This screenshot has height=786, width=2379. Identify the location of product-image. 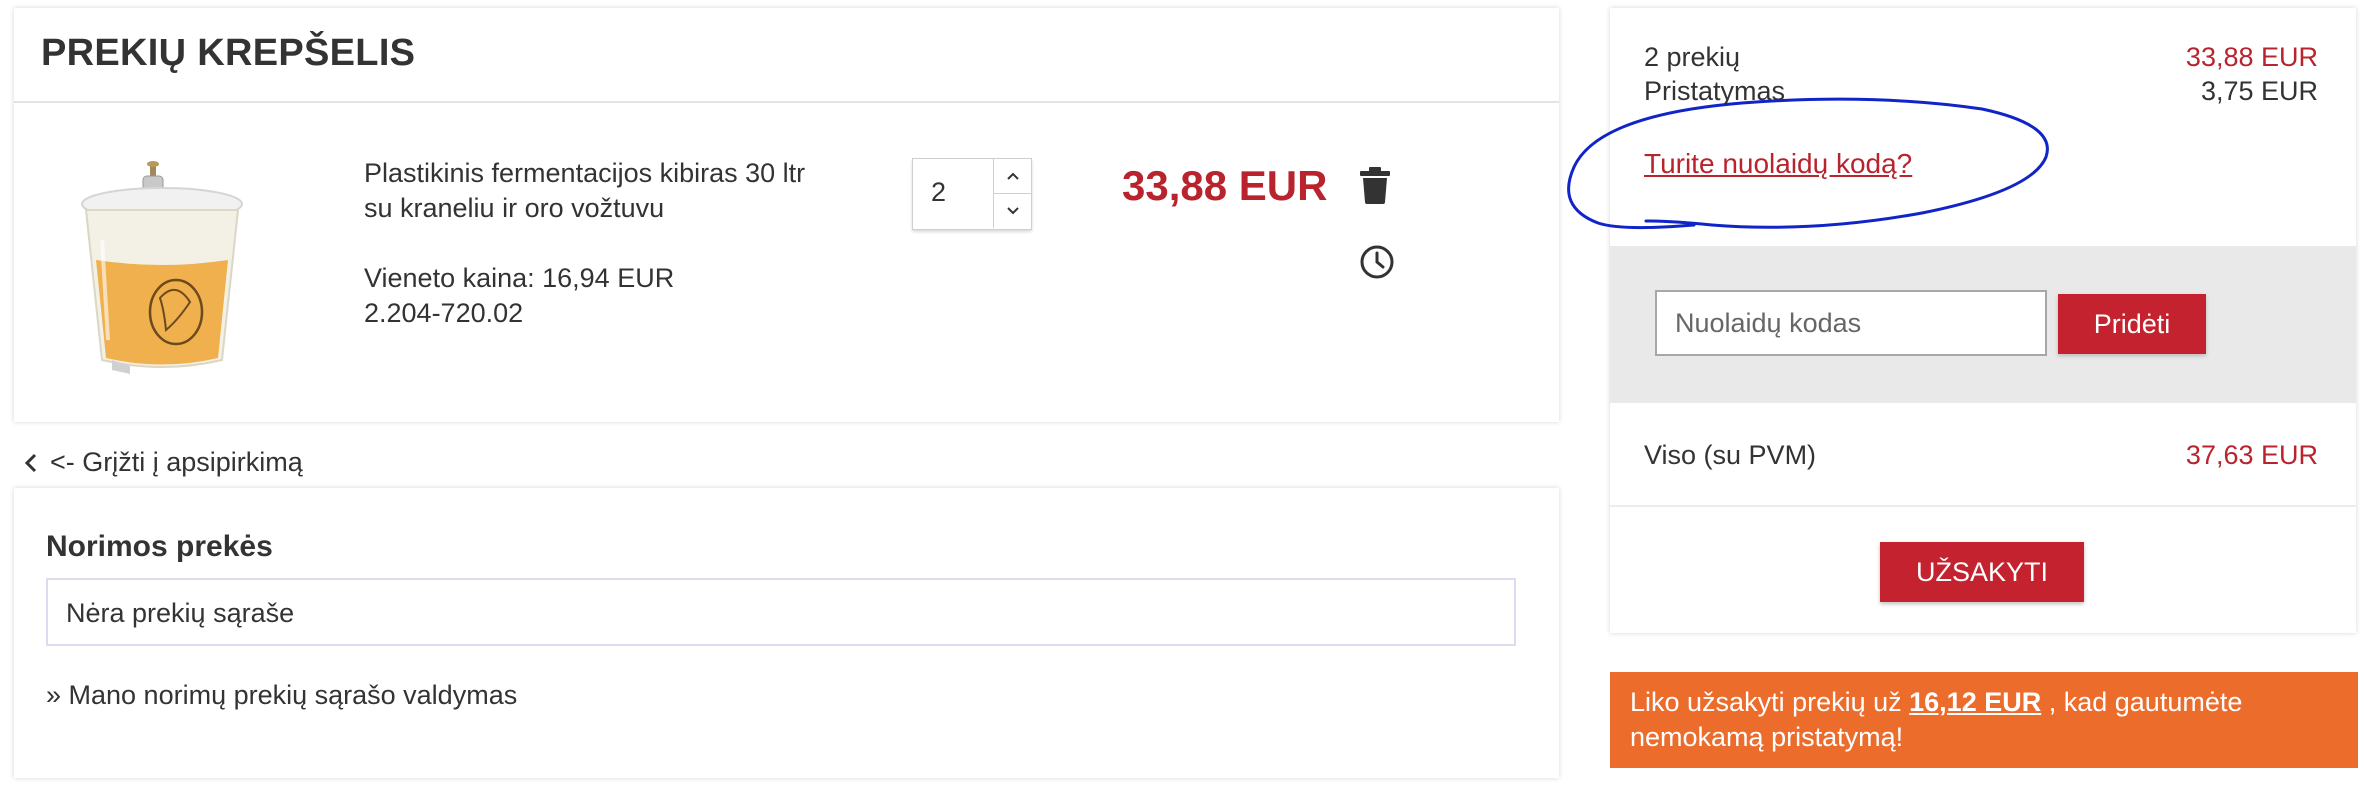
(162, 268).